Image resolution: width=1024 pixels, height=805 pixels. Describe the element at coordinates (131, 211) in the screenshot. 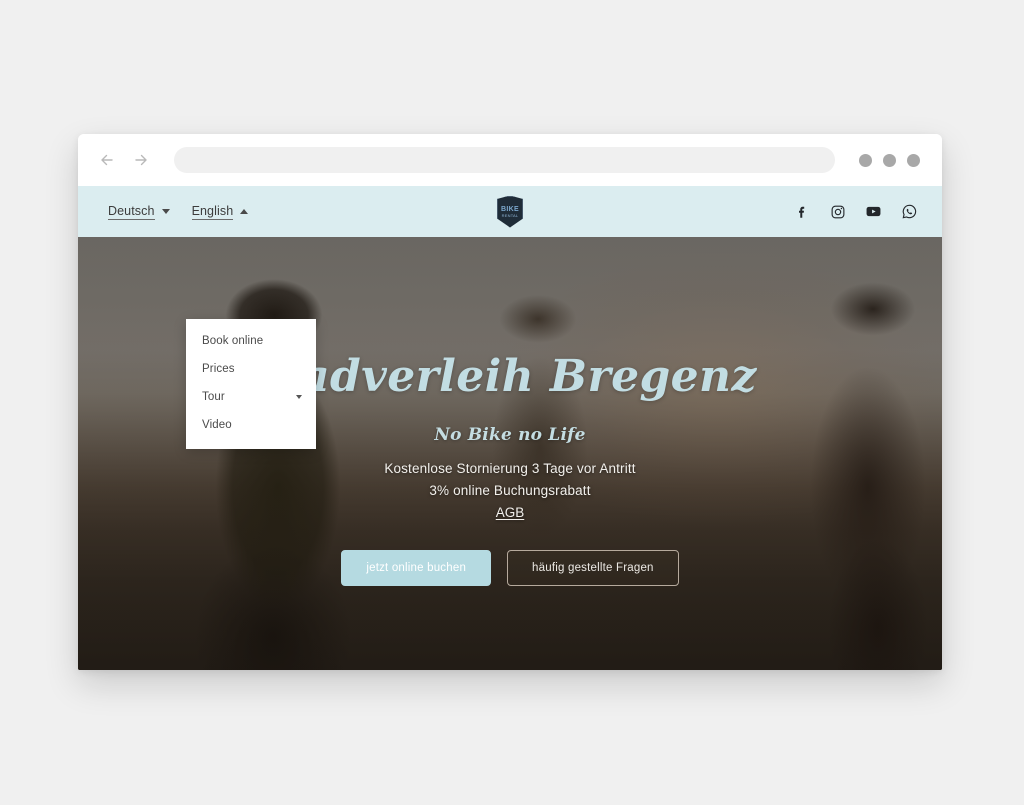

I see `language-label-deutsch: Deutsch` at that location.